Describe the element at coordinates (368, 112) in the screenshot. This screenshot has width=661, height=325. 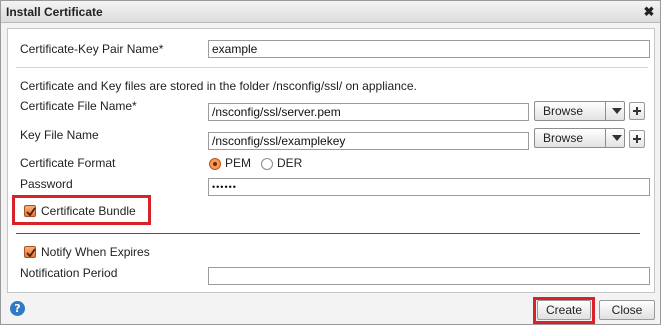
I see `cert-file-input` at that location.